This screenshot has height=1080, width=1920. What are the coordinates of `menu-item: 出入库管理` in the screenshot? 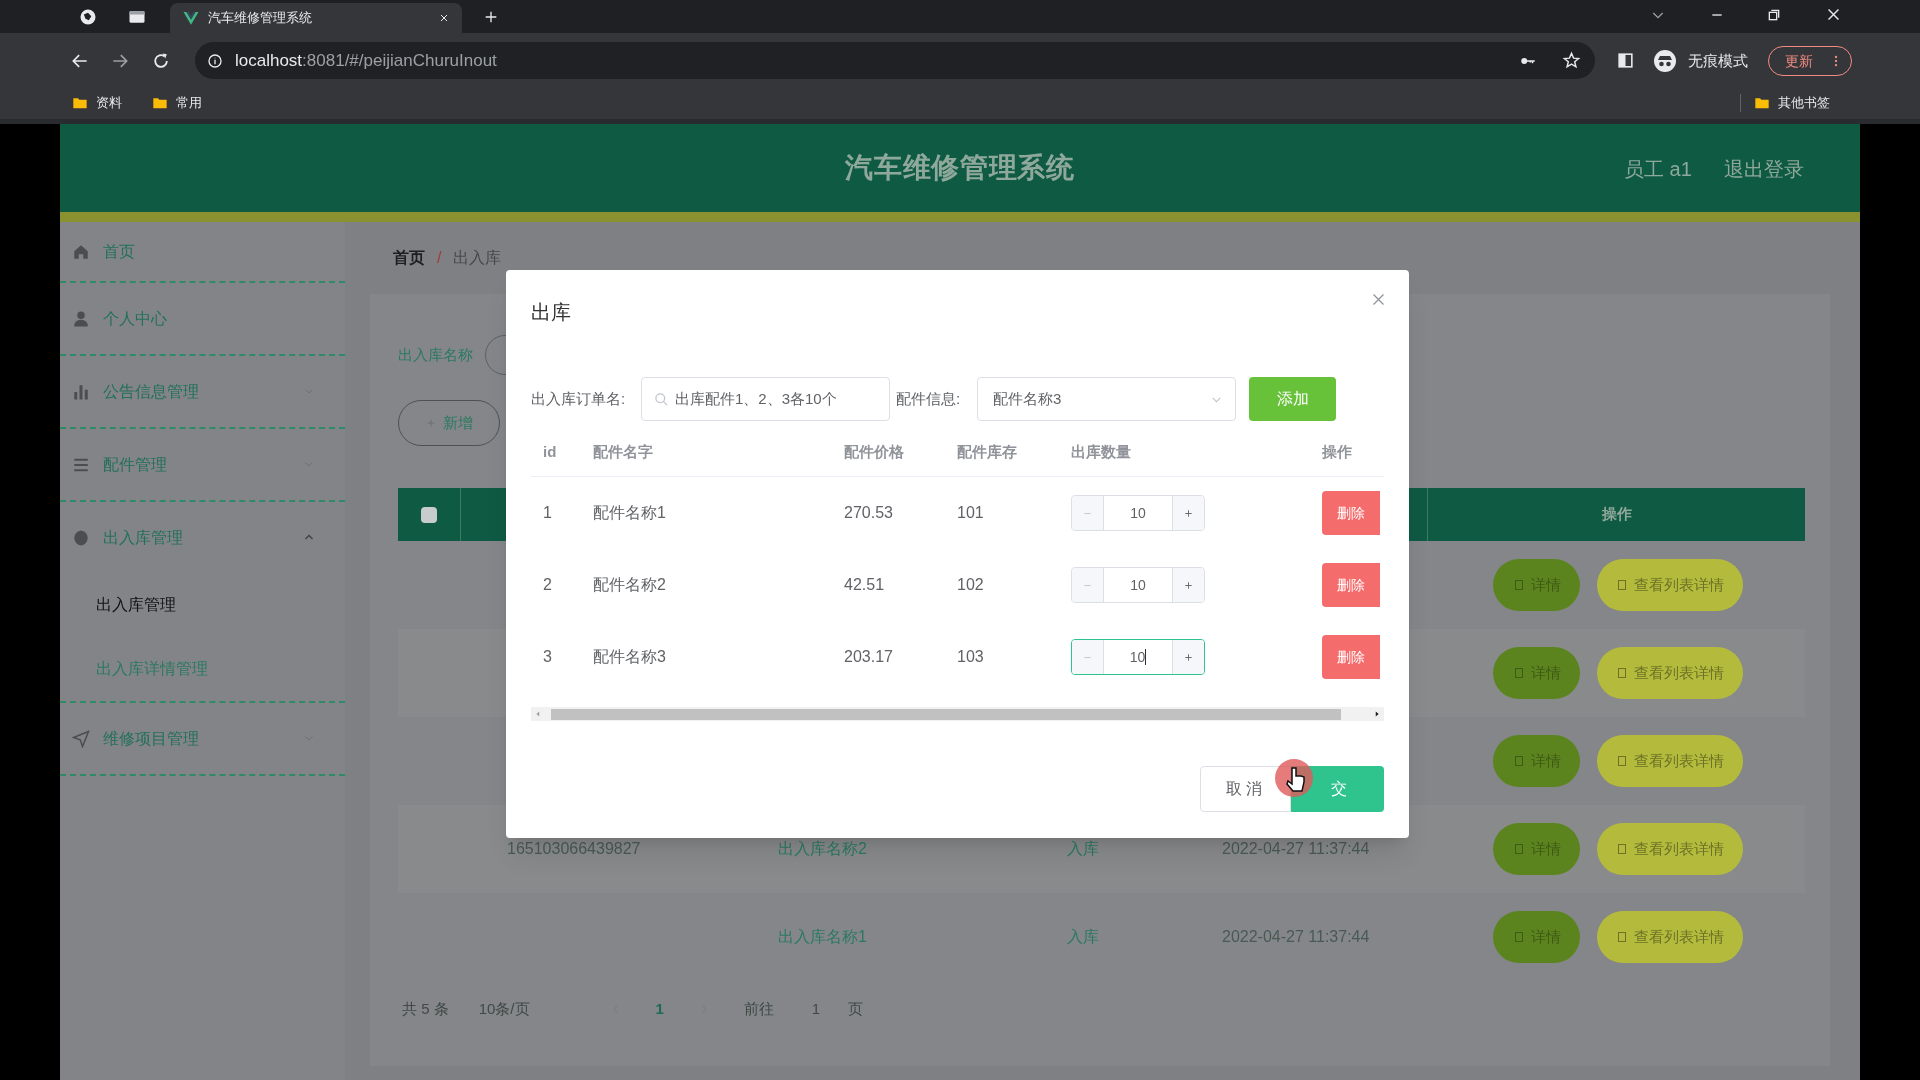 It's located at (202, 537).